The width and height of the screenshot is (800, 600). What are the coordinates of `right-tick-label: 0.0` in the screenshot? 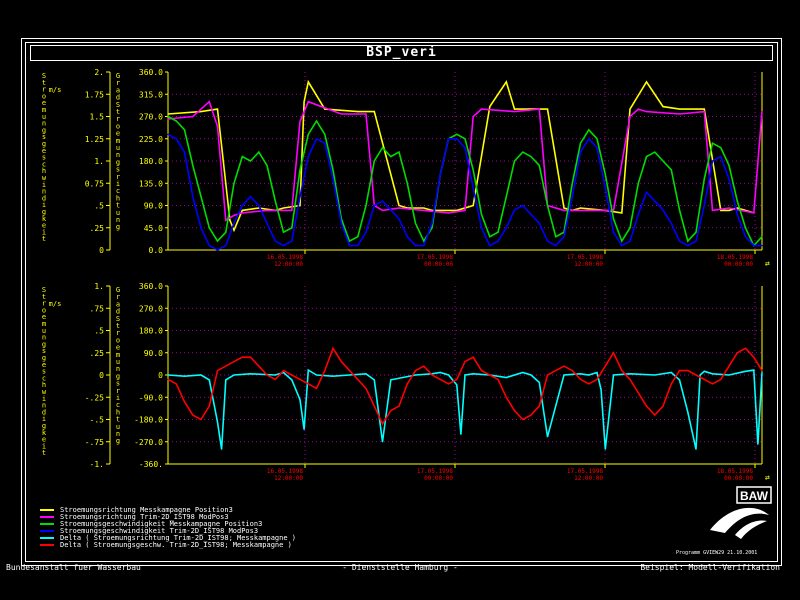 It's located at (156, 250).